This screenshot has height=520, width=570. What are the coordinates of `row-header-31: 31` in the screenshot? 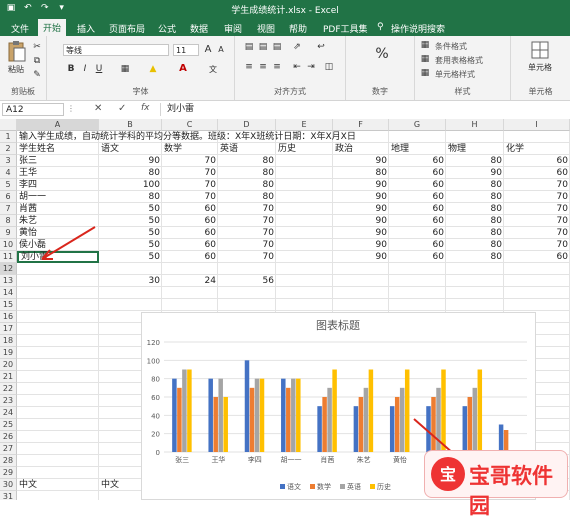 It's located at (8, 495).